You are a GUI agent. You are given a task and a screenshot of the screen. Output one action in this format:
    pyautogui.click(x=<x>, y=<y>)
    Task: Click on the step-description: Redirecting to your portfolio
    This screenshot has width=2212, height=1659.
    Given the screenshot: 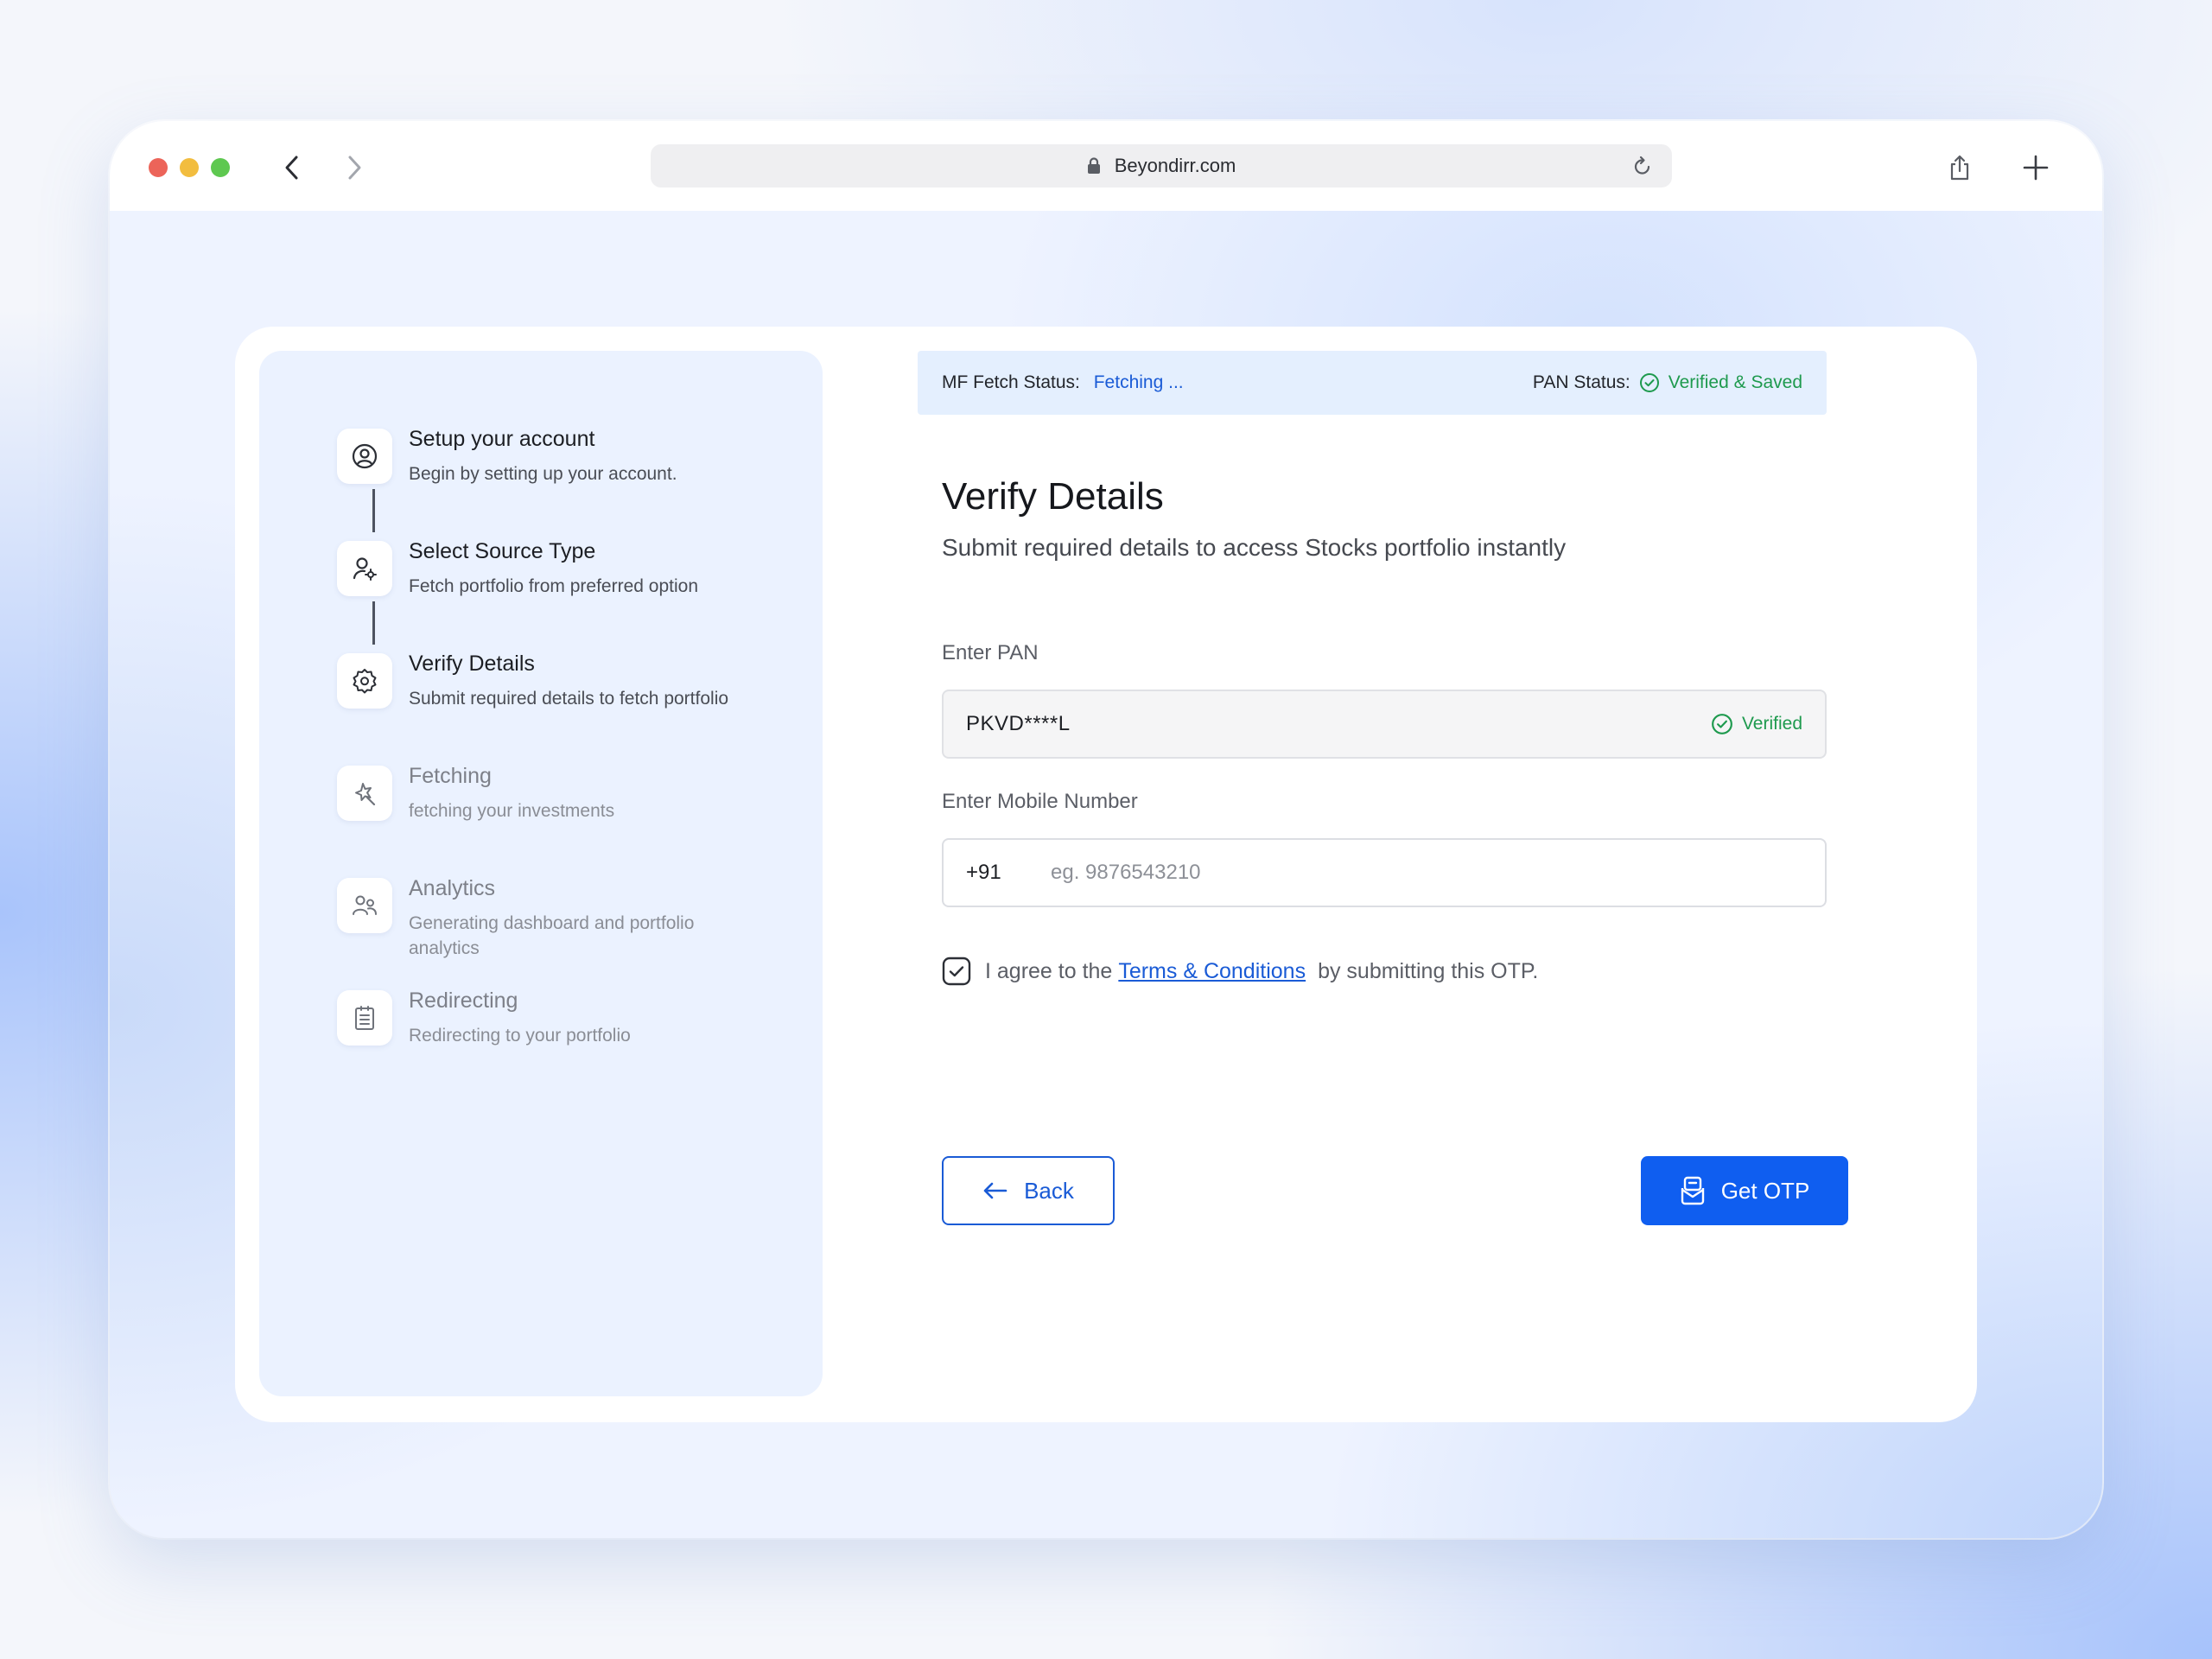 What is the action you would take?
    pyautogui.click(x=520, y=1036)
    